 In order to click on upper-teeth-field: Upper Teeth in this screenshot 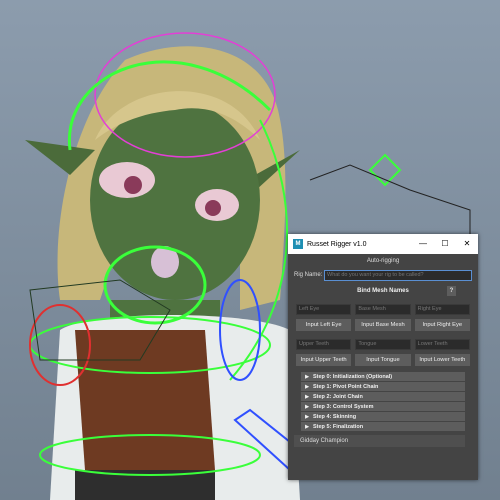, I will do `click(324, 344)`.